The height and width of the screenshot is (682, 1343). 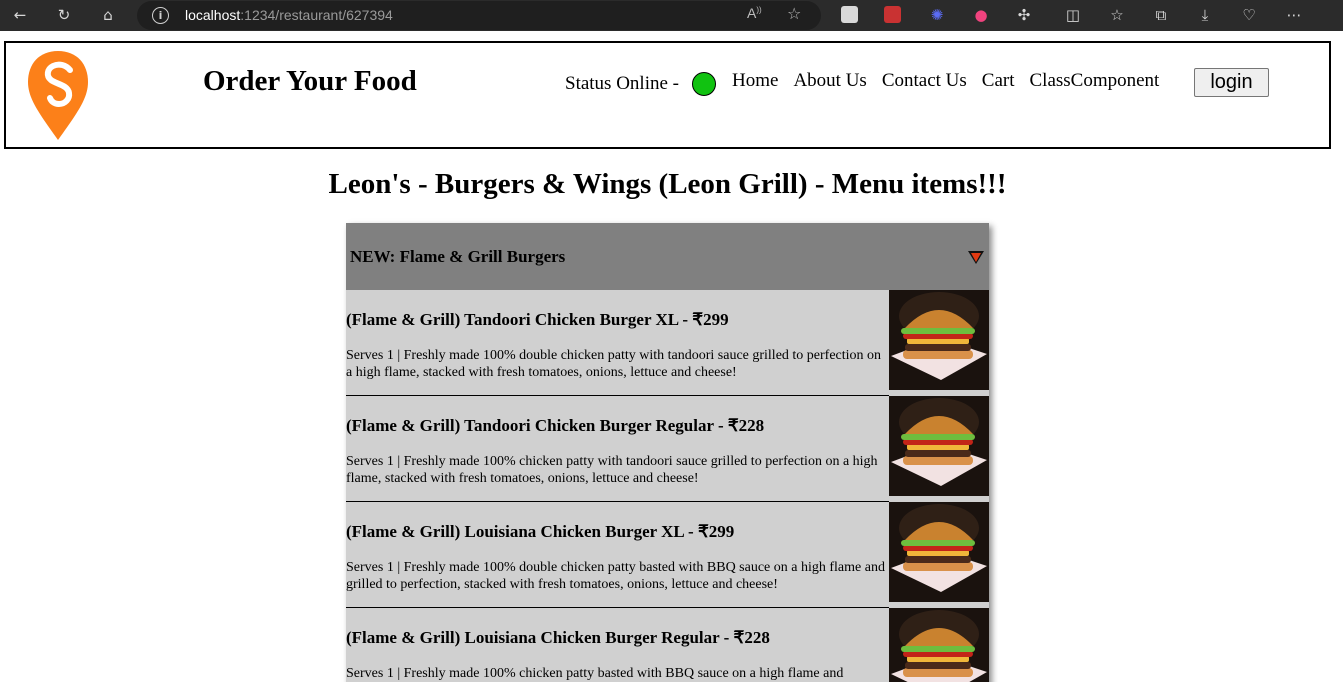 What do you see at coordinates (1231, 82) in the screenshot?
I see `login-button: login` at bounding box center [1231, 82].